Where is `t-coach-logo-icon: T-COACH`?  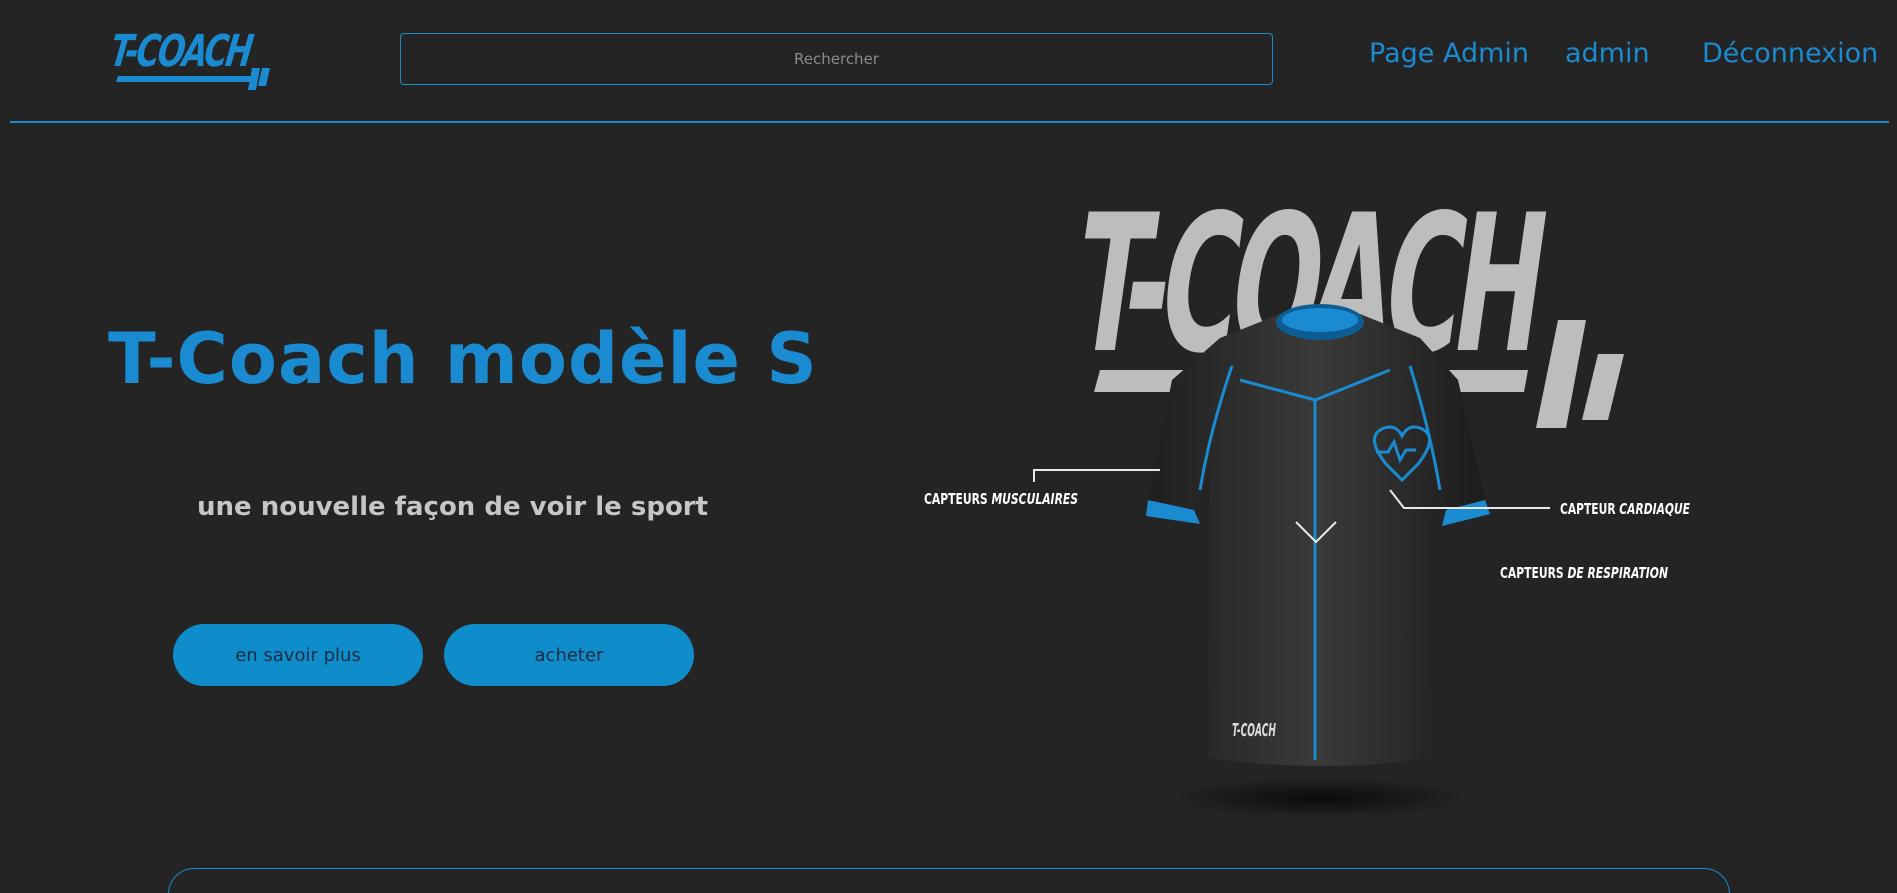 t-coach-logo-icon: T-COACH is located at coordinates (188, 58).